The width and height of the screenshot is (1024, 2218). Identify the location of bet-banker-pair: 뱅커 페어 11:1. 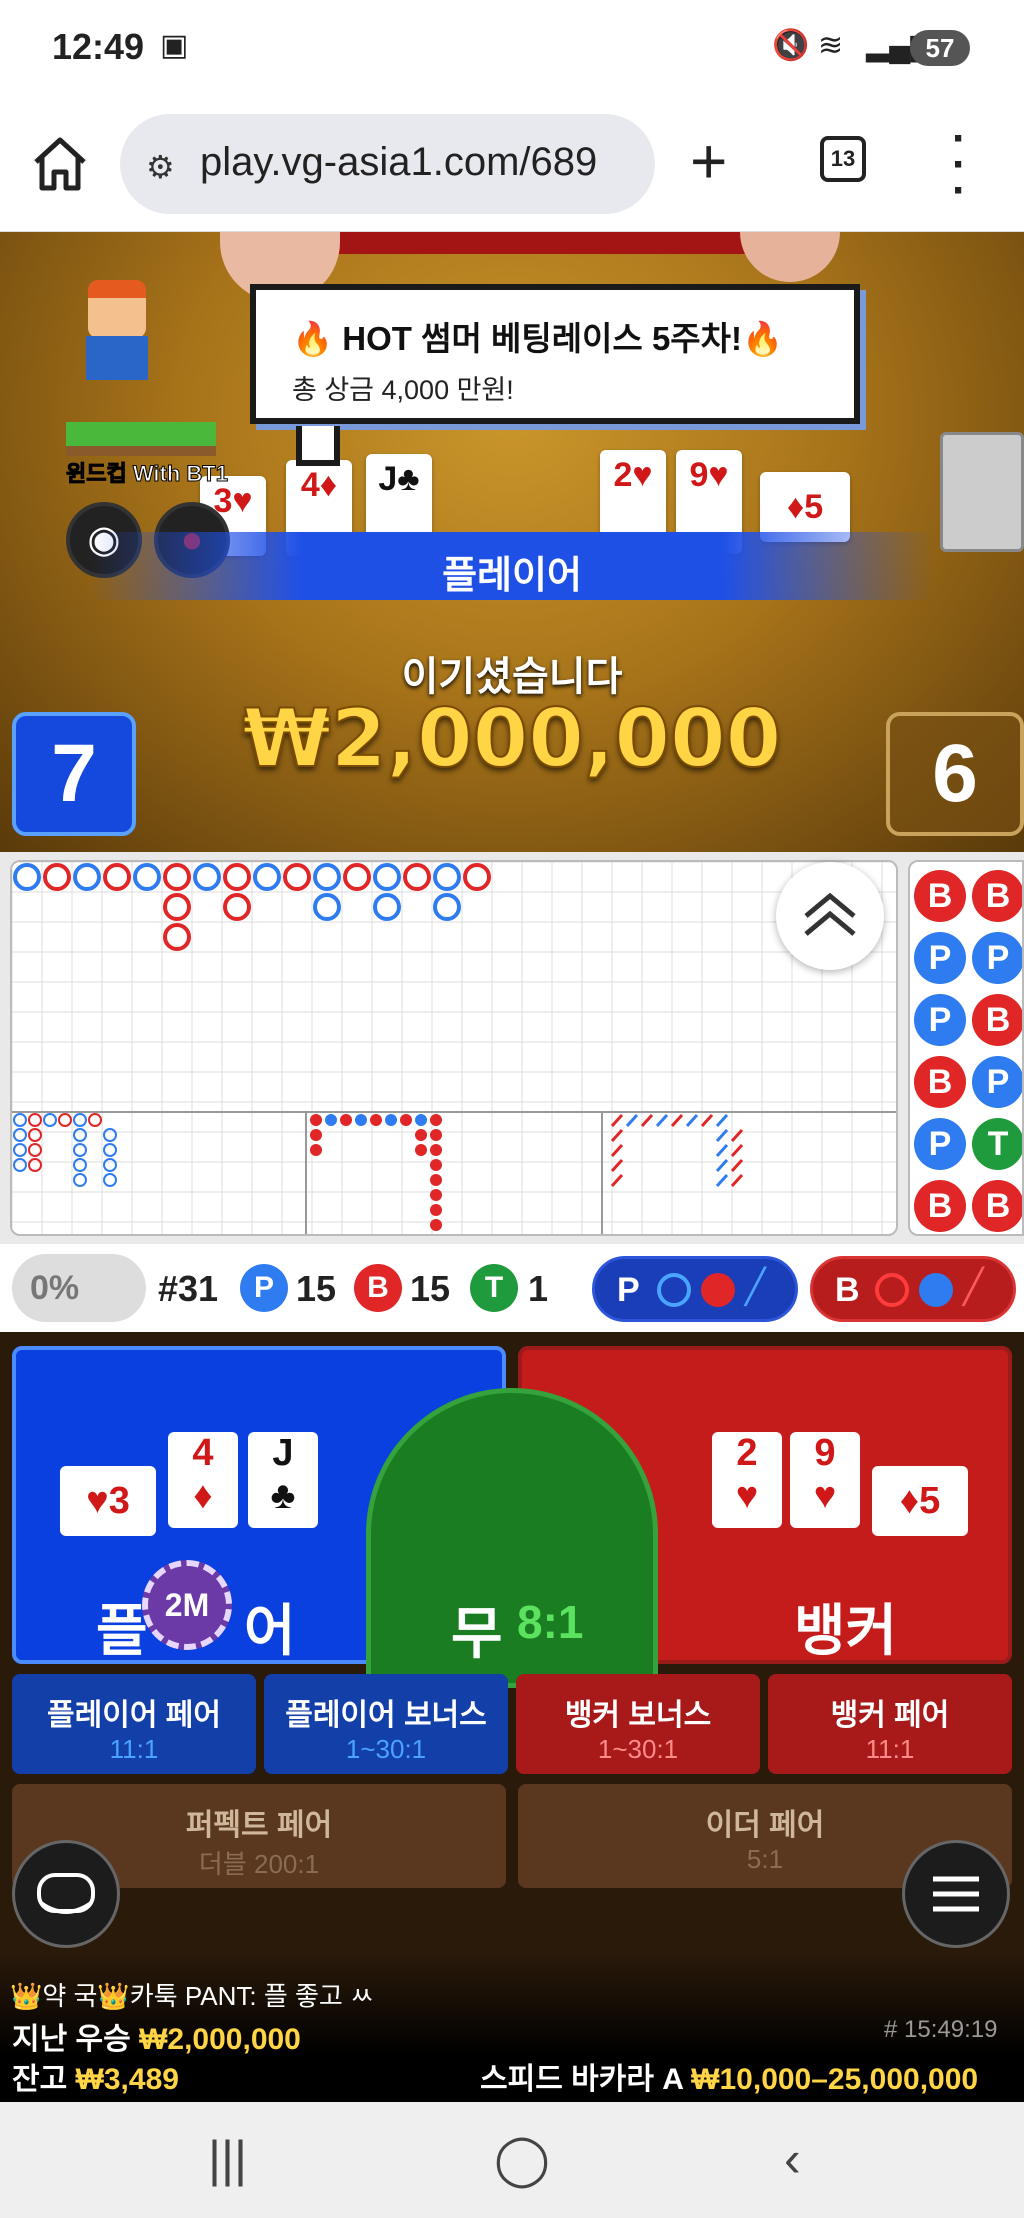
(890, 1724).